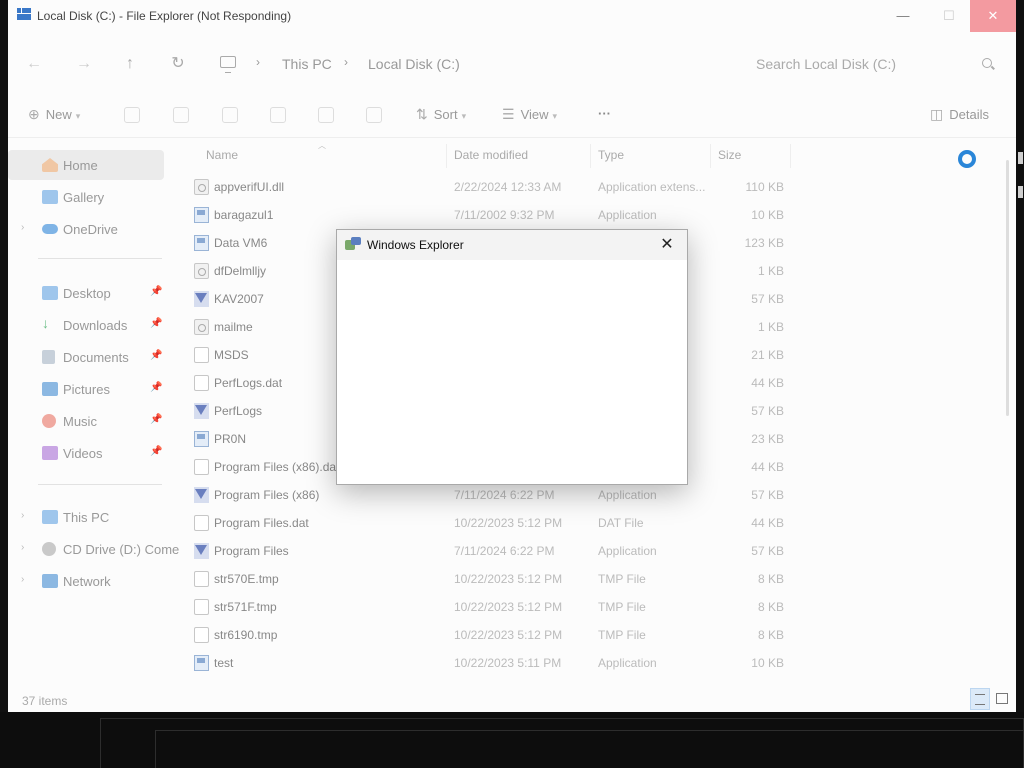 This screenshot has width=1024, height=768. What do you see at coordinates (949, 16) in the screenshot?
I see `maximize-button: ☐` at bounding box center [949, 16].